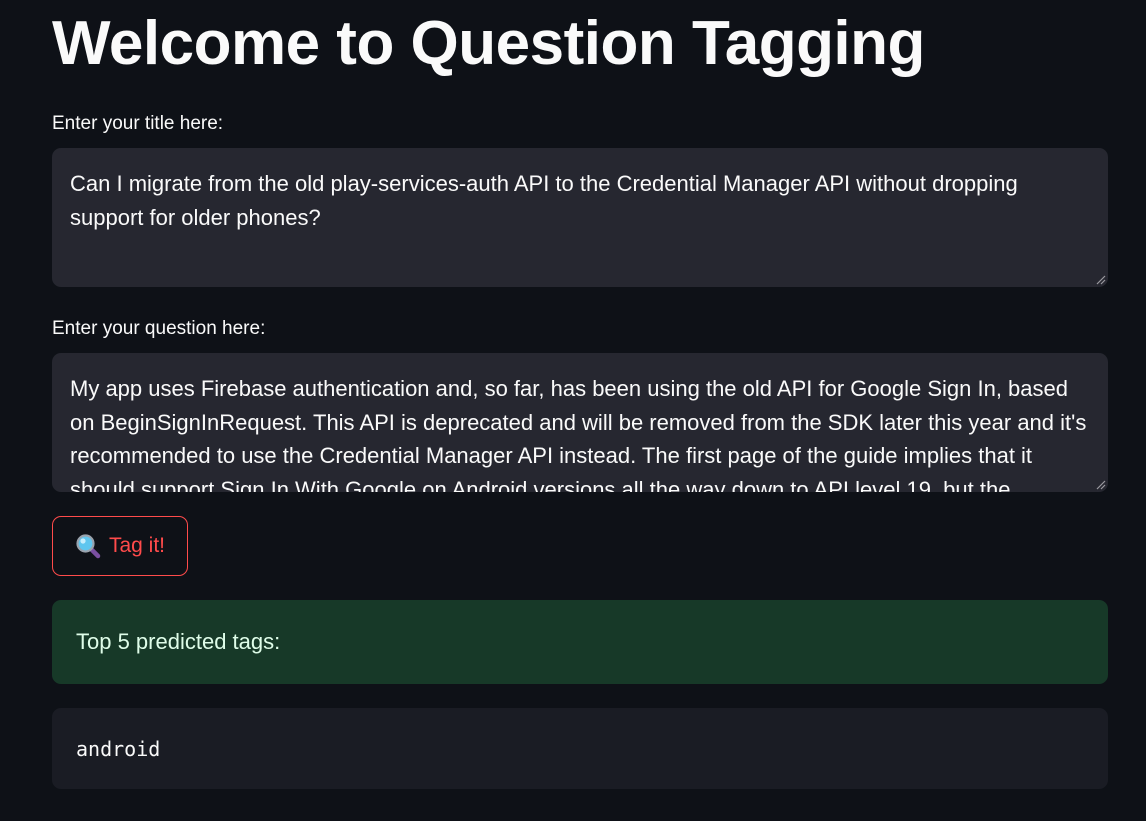  I want to click on question-field-label: Enter your question here:, so click(159, 328).